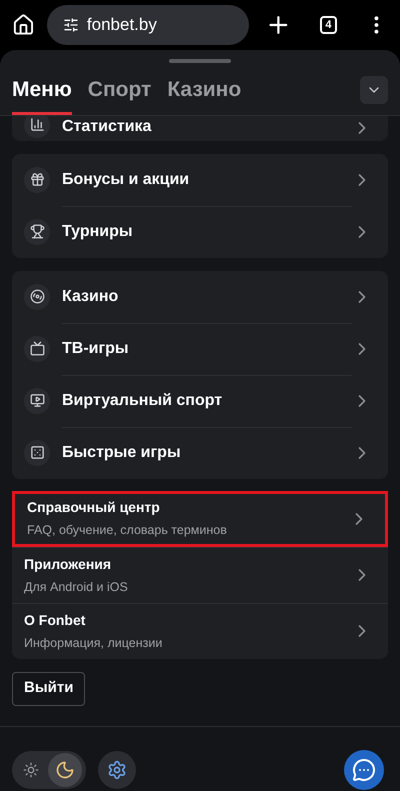 The width and height of the screenshot is (400, 791). I want to click on trophy-icon, so click(37, 231).